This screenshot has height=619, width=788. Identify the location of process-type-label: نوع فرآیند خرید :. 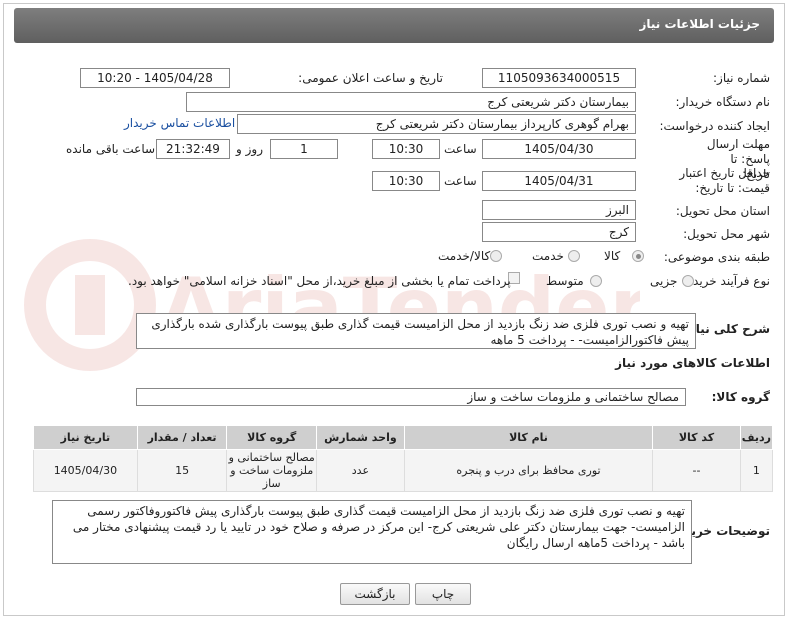
(727, 281).